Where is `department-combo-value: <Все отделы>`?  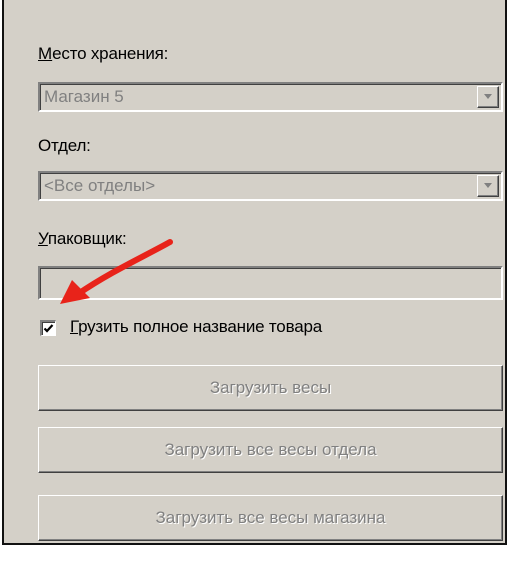
department-combo-value: <Все отделы> is located at coordinates (100, 185).